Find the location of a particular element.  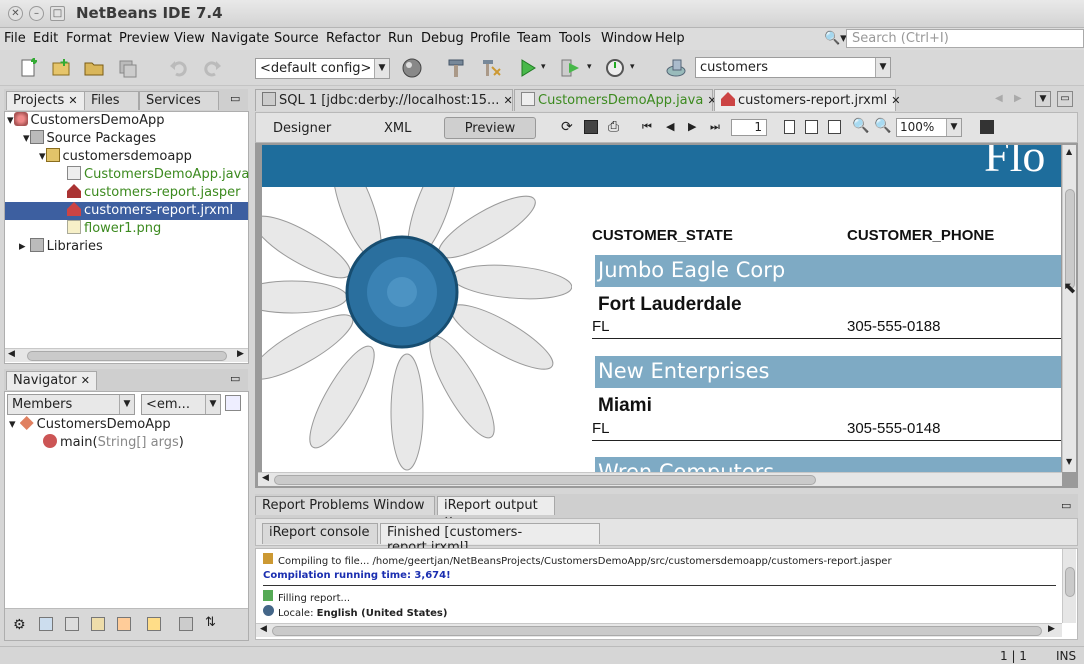

minimize-window-button: – is located at coordinates (36, 13).